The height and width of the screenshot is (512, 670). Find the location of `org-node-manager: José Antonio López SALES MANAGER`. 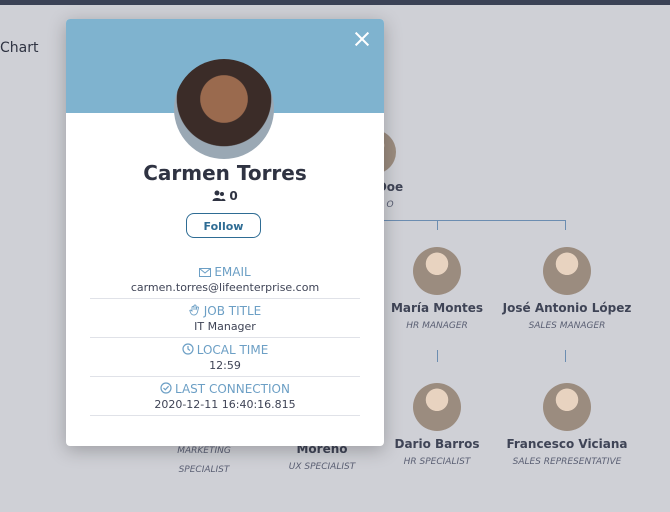

org-node-manager: José Antonio López SALES MANAGER is located at coordinates (567, 289).